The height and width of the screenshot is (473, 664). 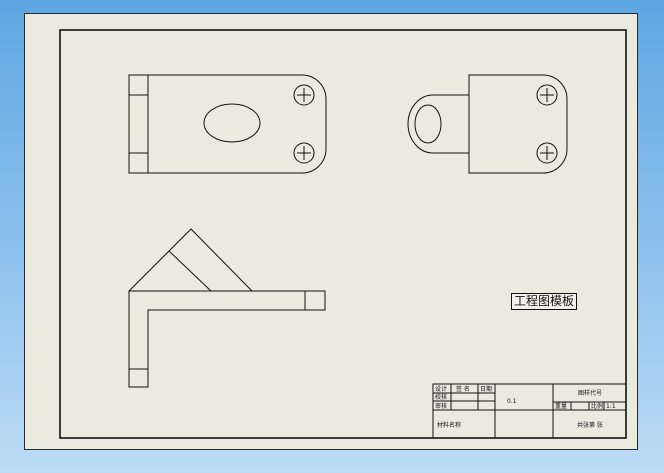 I want to click on tb-signature: 签 名, so click(x=463, y=389).